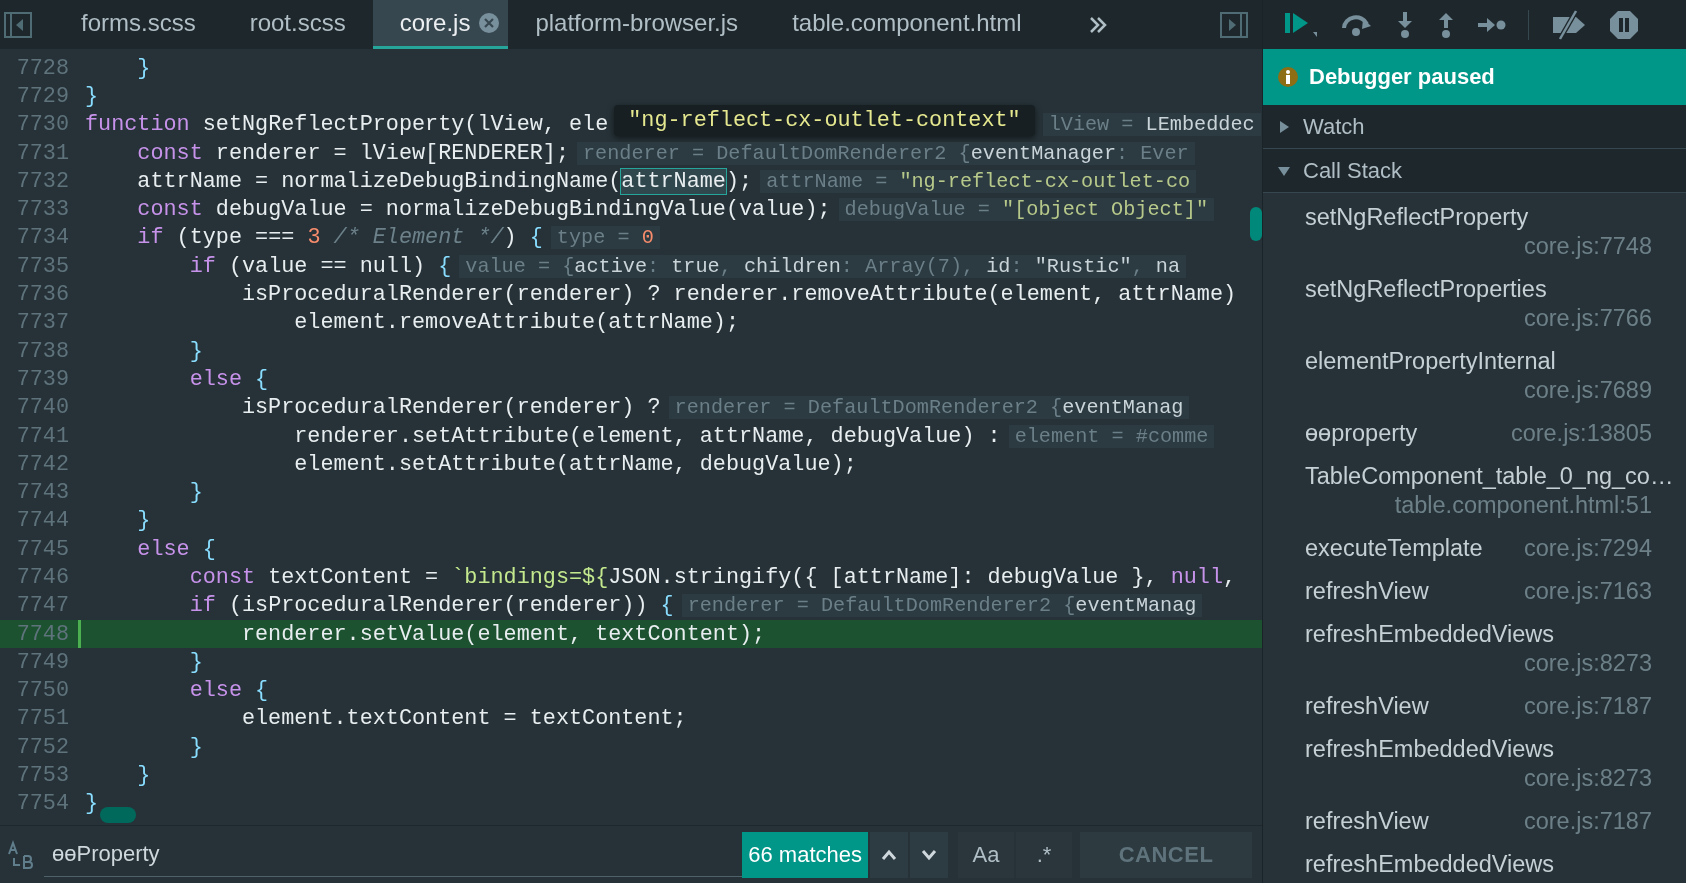  I want to click on file-tab: core.js, so click(440, 24).